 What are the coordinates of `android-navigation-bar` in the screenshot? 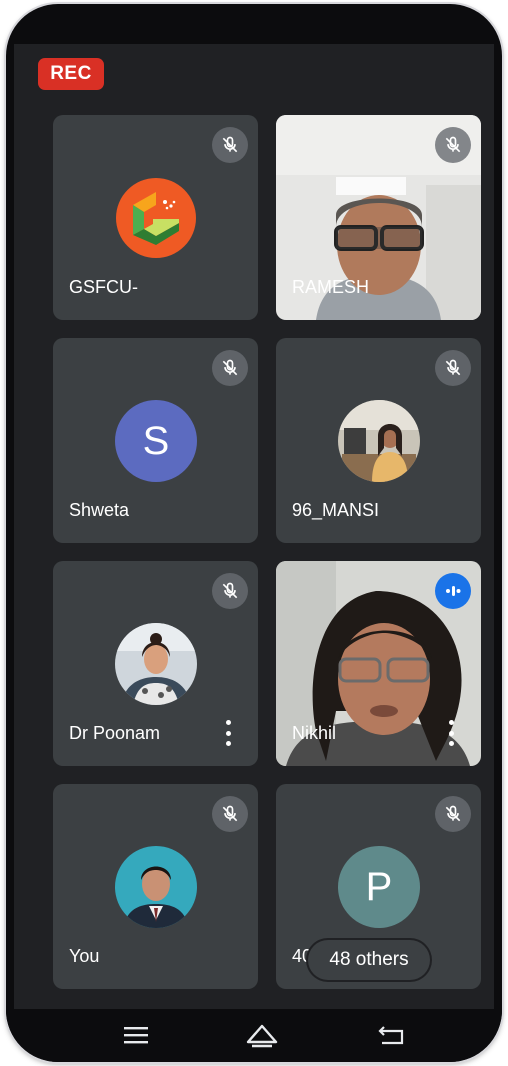 It's located at (254, 1035).